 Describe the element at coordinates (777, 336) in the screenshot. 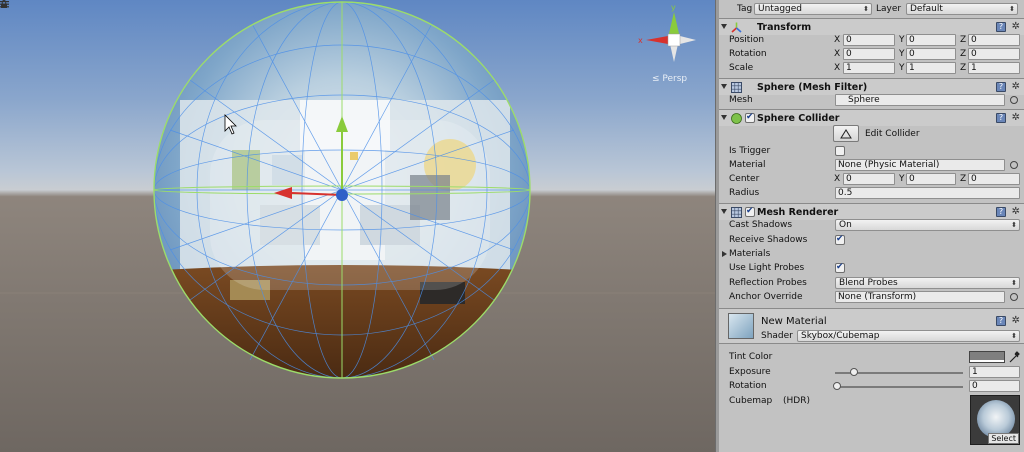

I see `shader-label: Shader` at that location.